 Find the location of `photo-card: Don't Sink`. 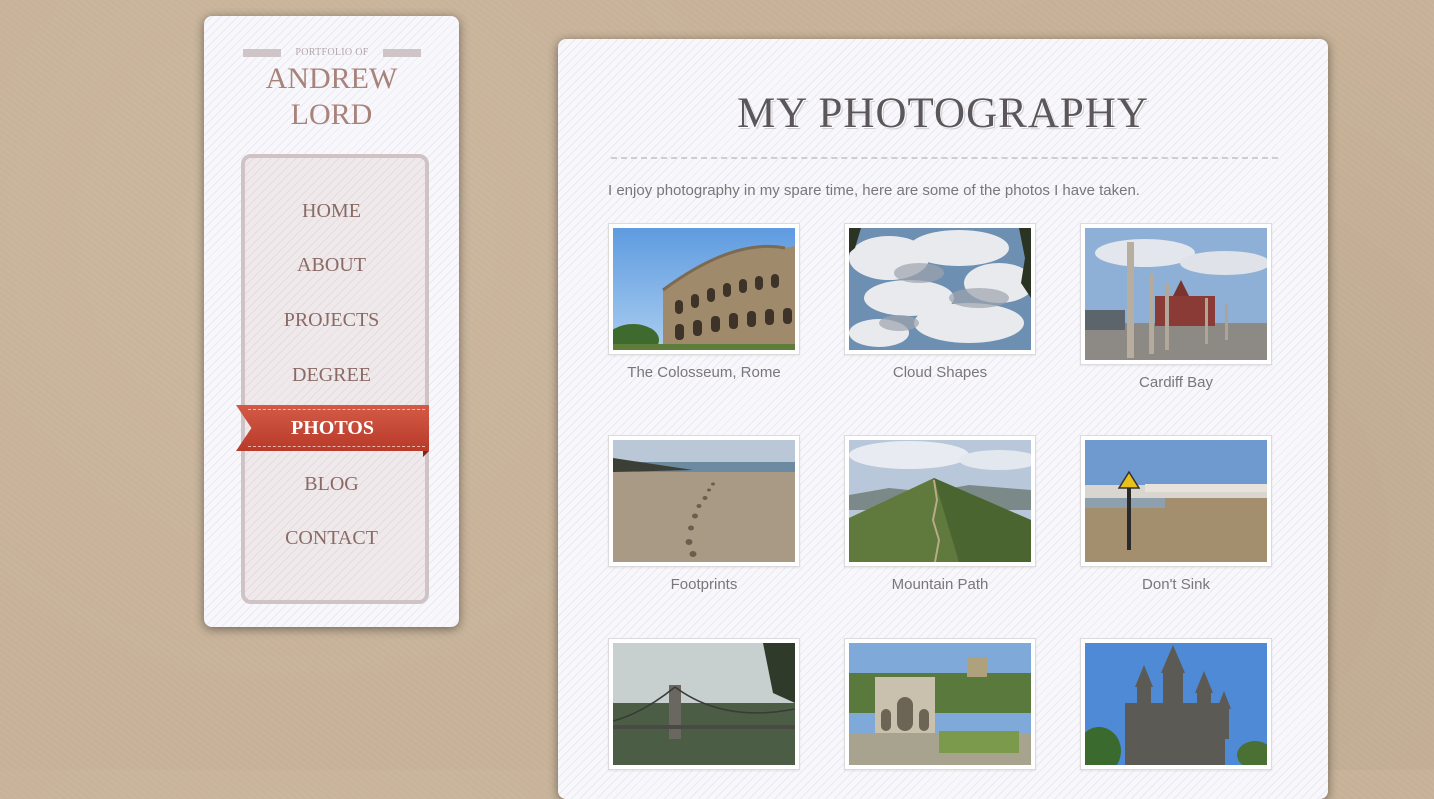

photo-card: Don't Sink is located at coordinates (1176, 514).